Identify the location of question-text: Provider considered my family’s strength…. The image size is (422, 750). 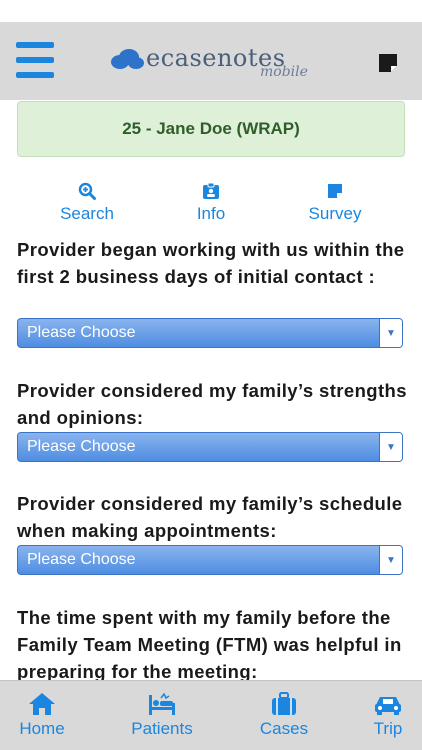
(212, 404).